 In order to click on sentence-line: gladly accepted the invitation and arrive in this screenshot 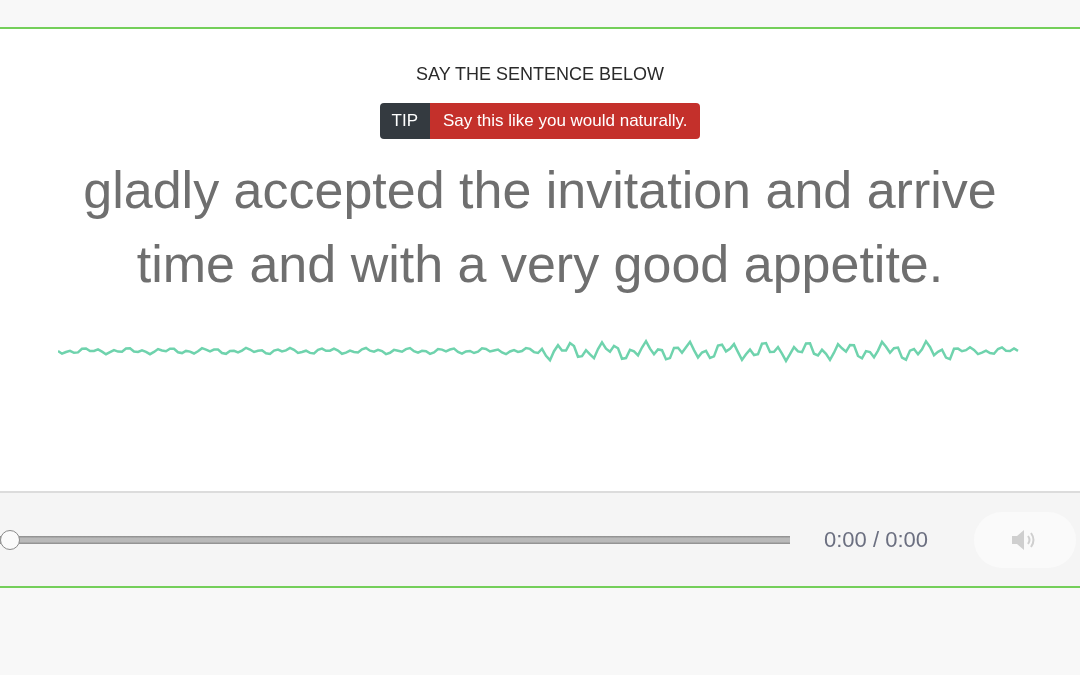, I will do `click(540, 190)`.